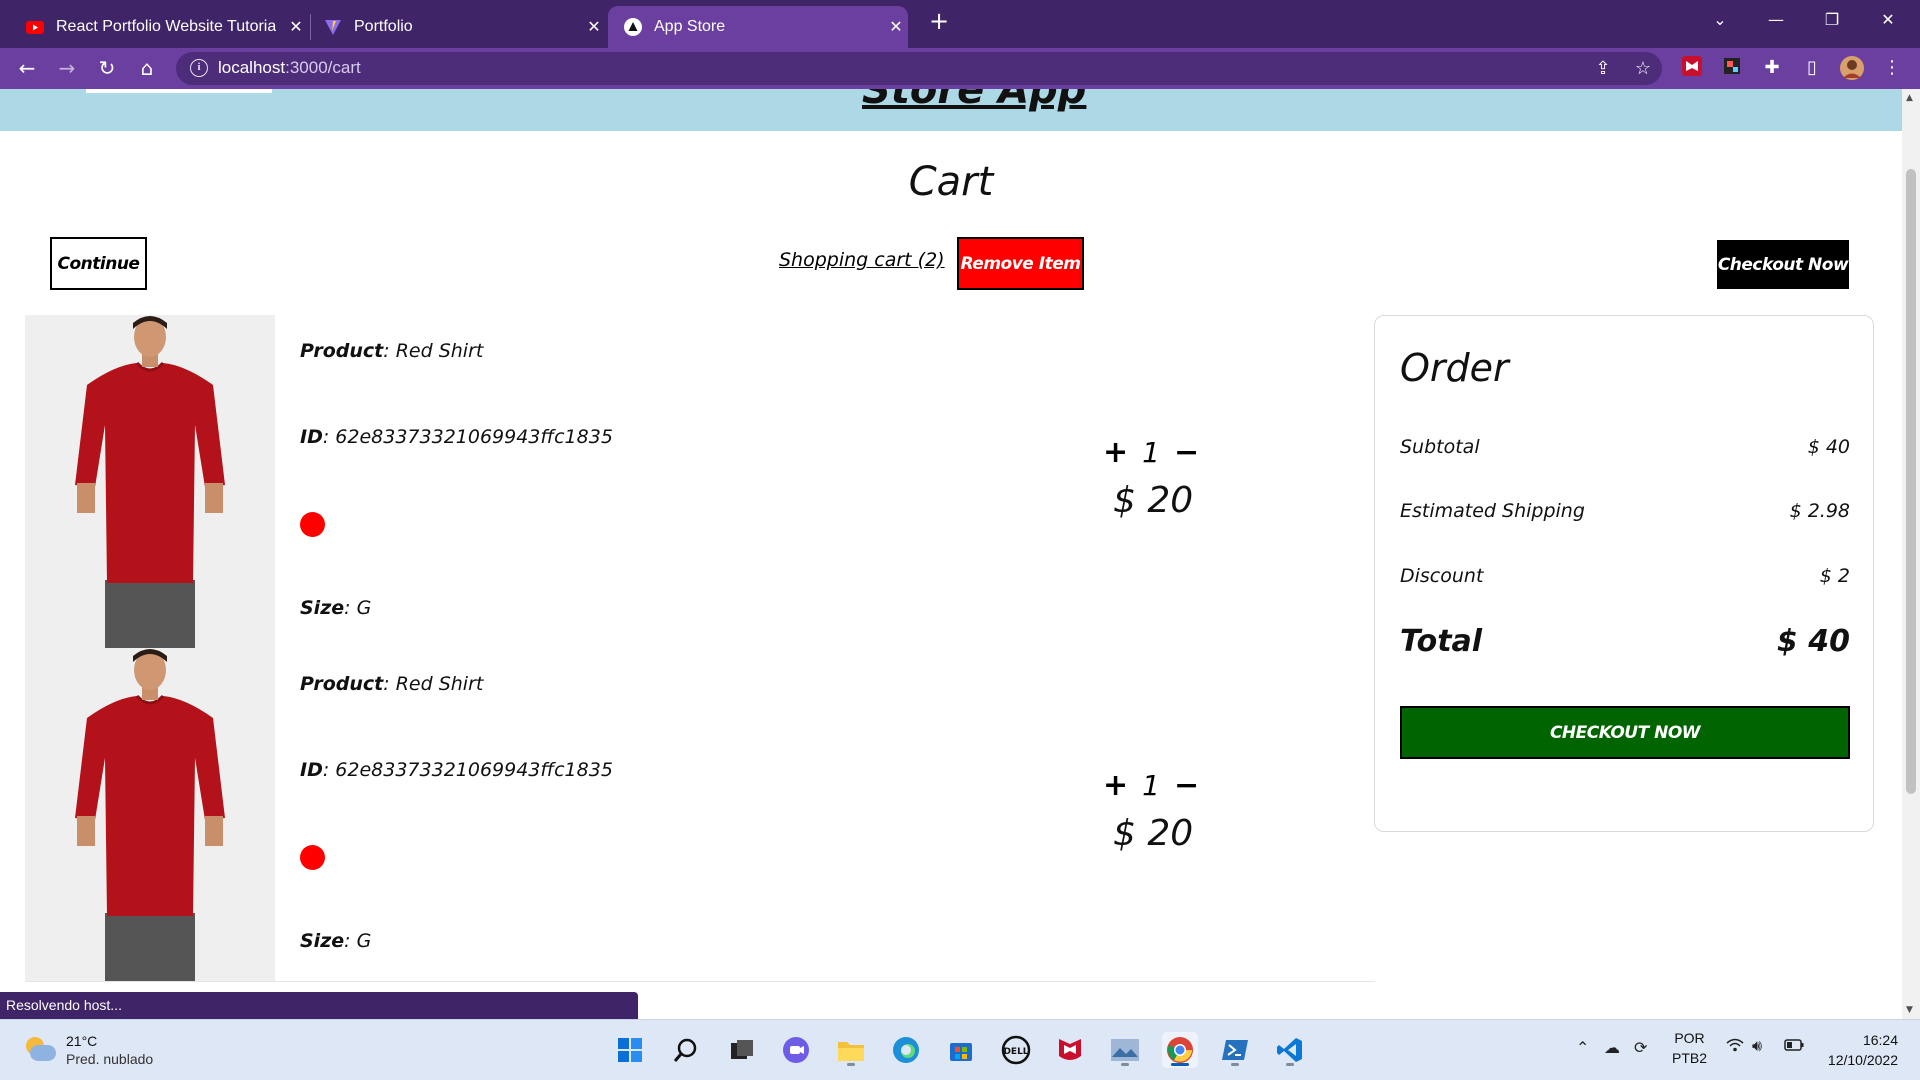 The height and width of the screenshot is (1080, 1920). What do you see at coordinates (1582, 1048) in the screenshot?
I see `chevron-up-icon: ⌃` at bounding box center [1582, 1048].